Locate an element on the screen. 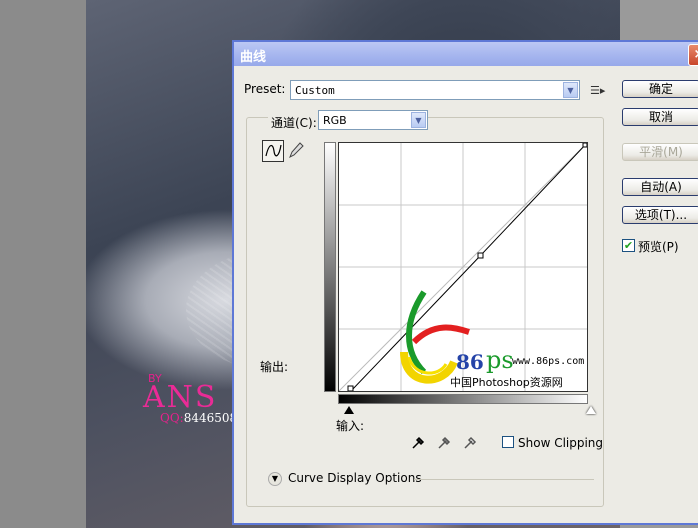 The width and height of the screenshot is (698, 528). close-button: × is located at coordinates (693, 55).